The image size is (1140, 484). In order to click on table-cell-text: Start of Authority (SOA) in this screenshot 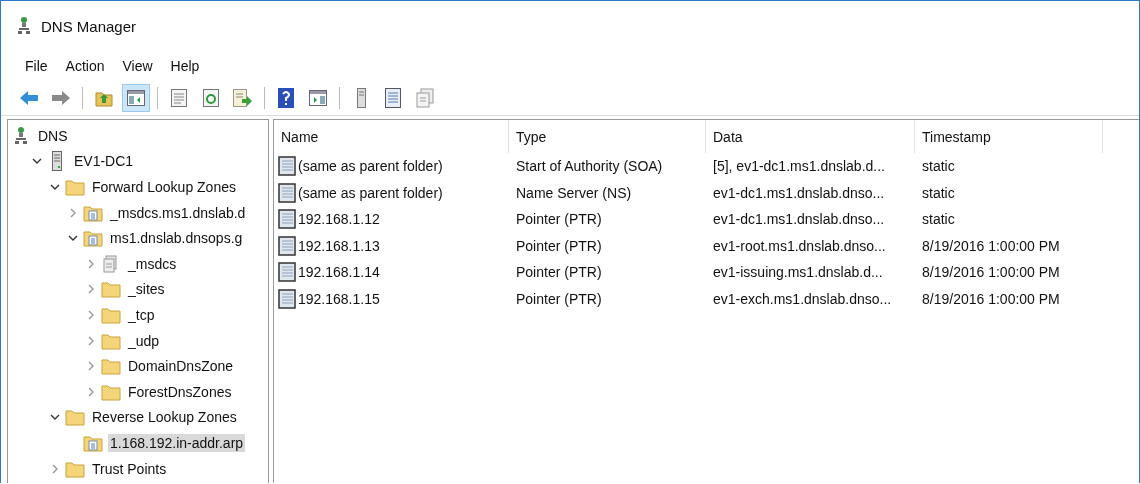, I will do `click(589, 166)`.